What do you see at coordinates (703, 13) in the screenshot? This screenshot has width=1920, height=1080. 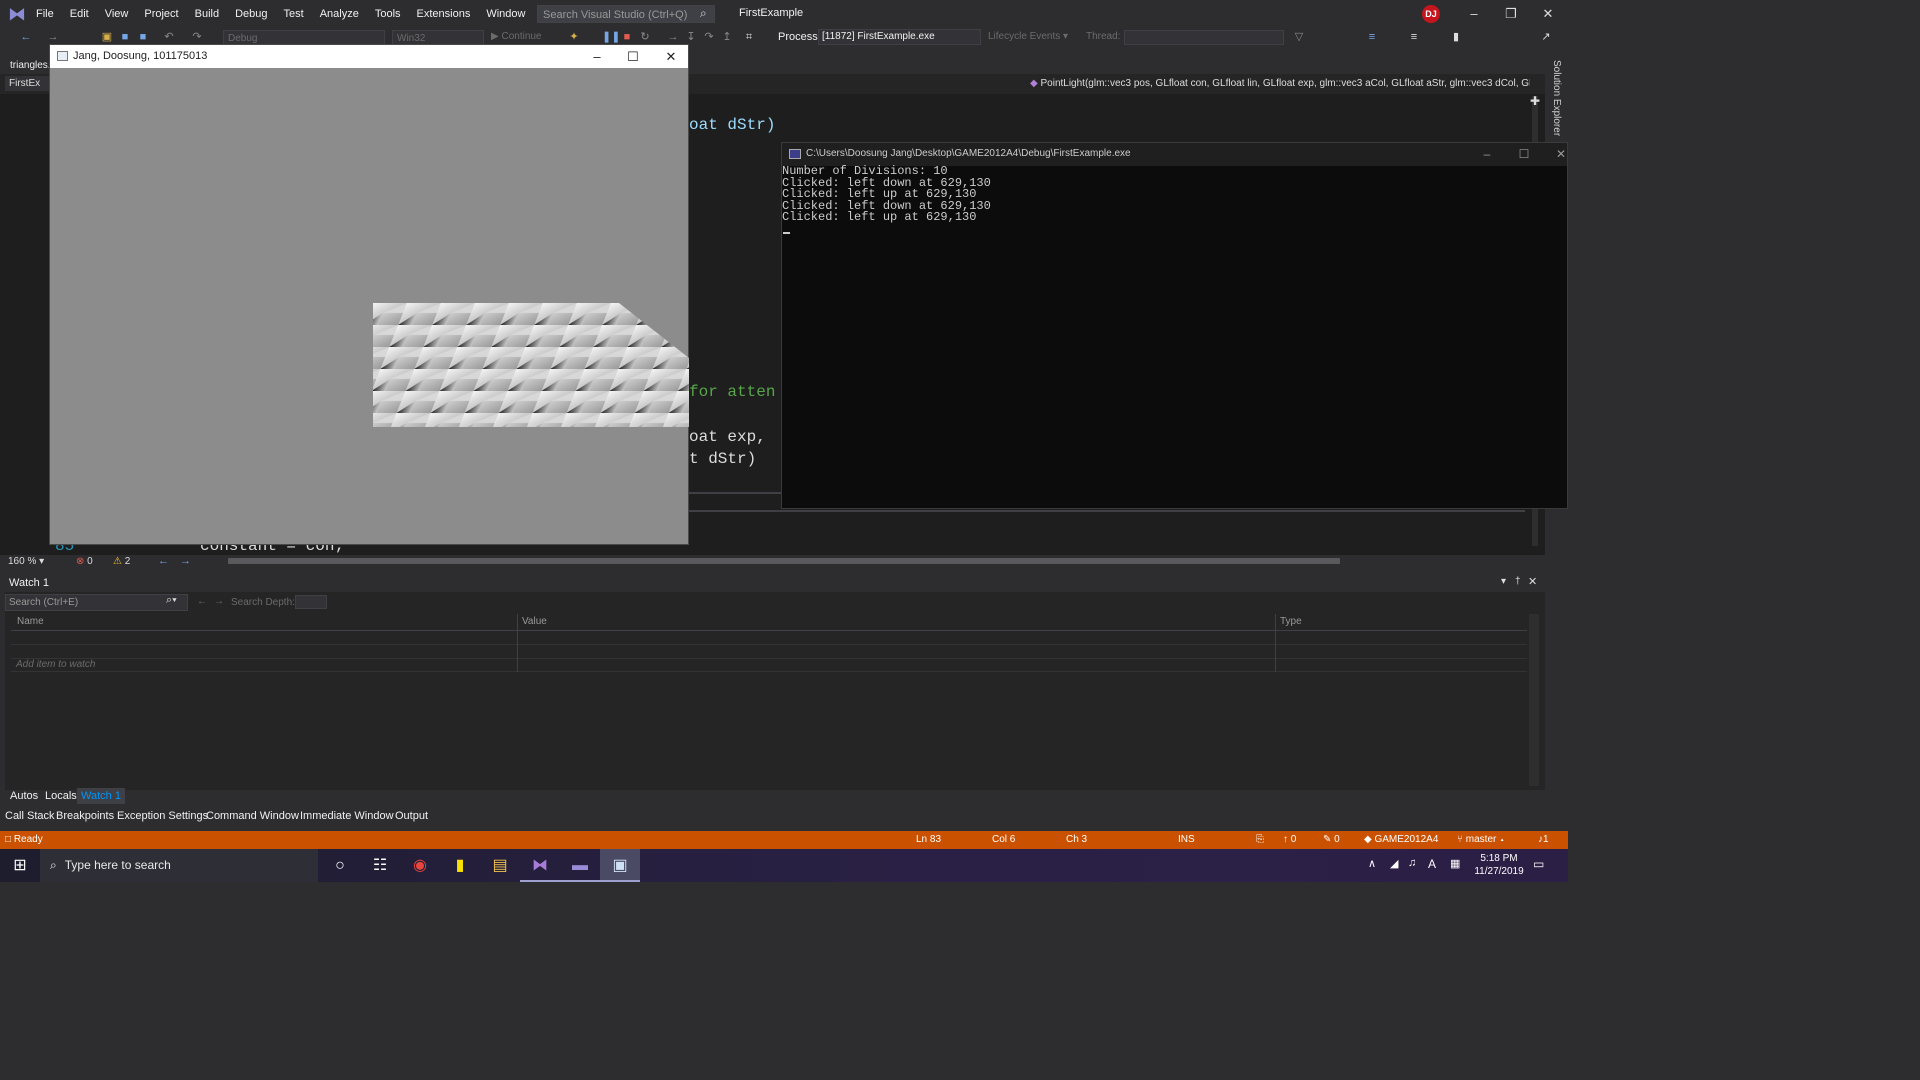 I see `search-icon: ⌕` at bounding box center [703, 13].